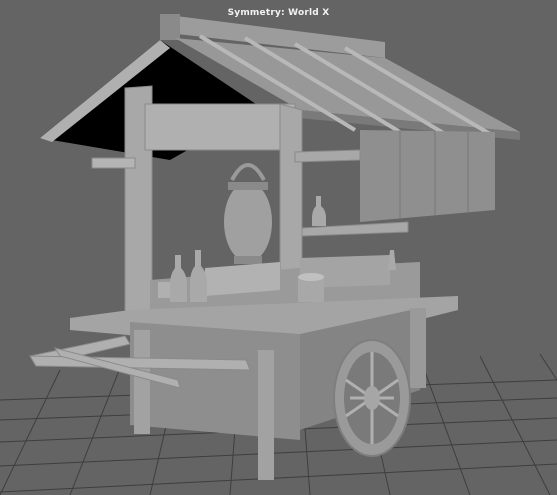 This screenshot has height=495, width=557. What do you see at coordinates (278, 13) in the screenshot?
I see `symmetry-label: Symmetry: World X` at bounding box center [278, 13].